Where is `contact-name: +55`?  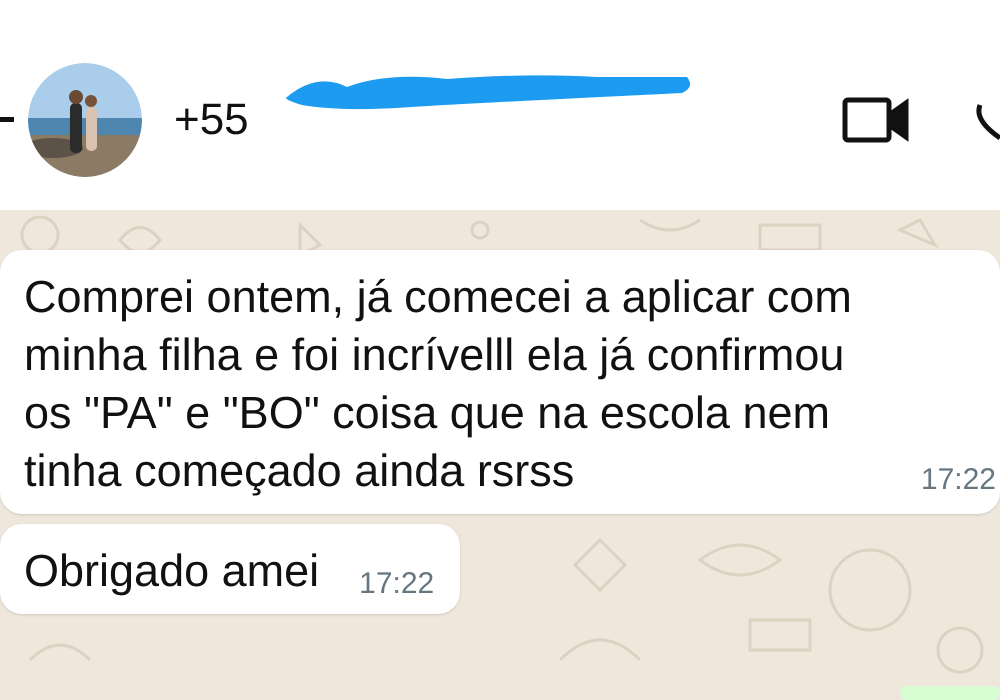
contact-name: +55 is located at coordinates (211, 120).